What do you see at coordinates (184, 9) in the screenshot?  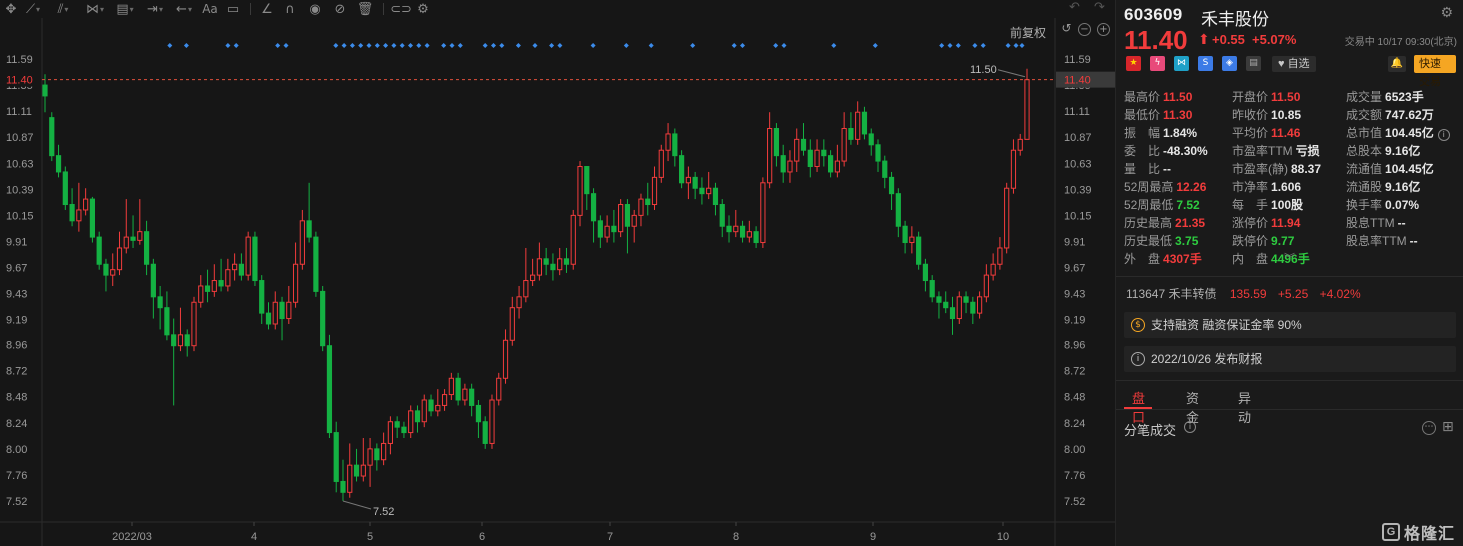 I see `arrow-tool-icon: ← ▾` at bounding box center [184, 9].